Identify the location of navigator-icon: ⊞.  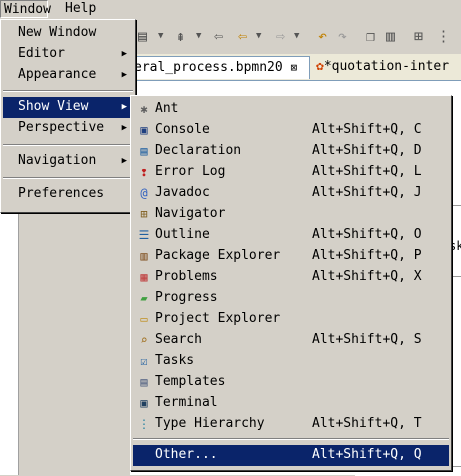
(144, 214).